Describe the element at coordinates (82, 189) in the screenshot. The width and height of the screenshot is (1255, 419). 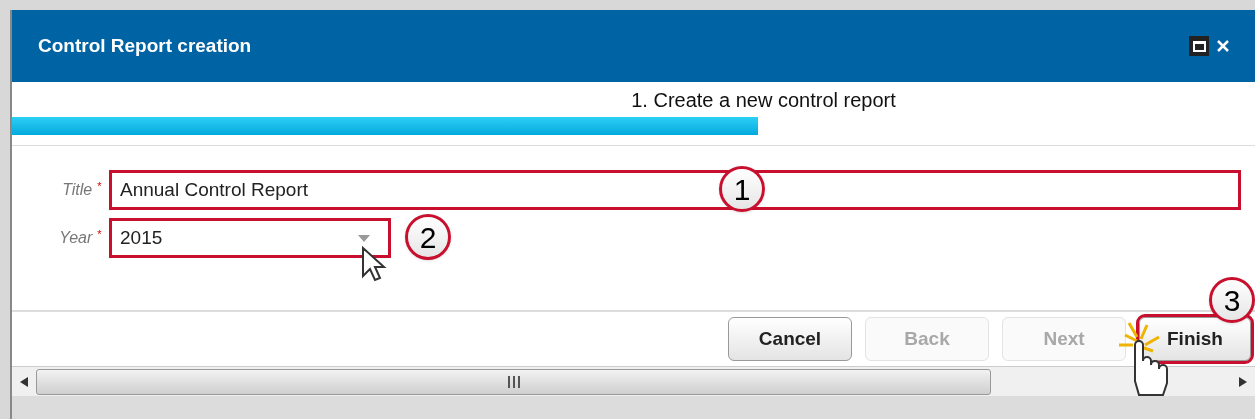
I see `field-label: Title *` at that location.